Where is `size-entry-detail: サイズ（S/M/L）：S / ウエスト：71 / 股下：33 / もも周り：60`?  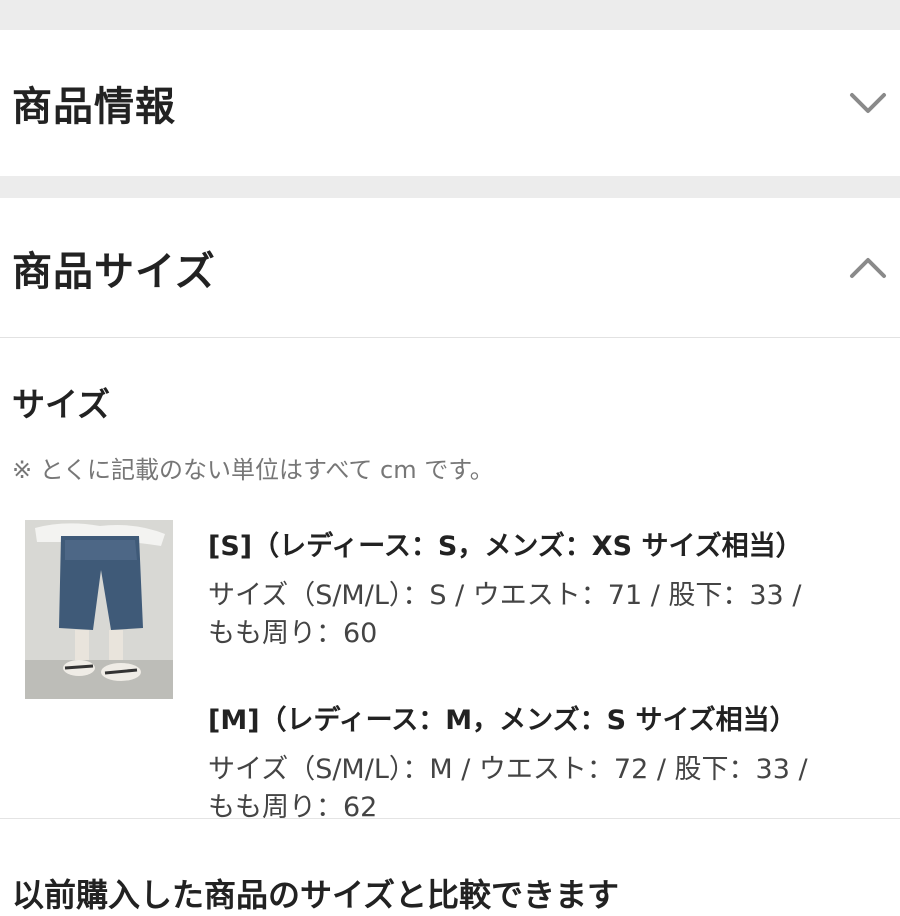 size-entry-detail: サイズ（S/M/L）：S / ウエスト：71 / 股下：33 / もも周り：60 is located at coordinates (548, 615).